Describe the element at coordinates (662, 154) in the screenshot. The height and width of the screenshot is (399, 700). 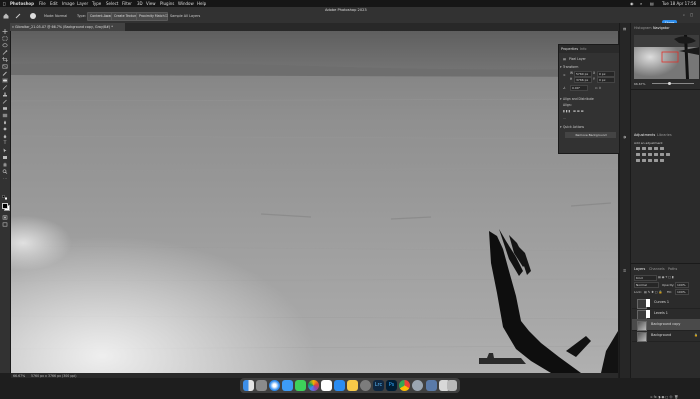
I see `channel-mixer-icon` at that location.